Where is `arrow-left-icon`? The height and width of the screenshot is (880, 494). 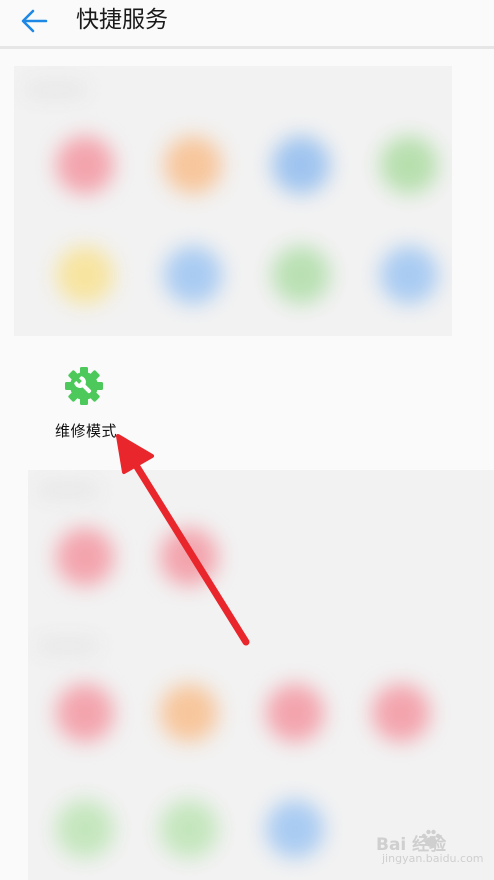
arrow-left-icon is located at coordinates (34, 21).